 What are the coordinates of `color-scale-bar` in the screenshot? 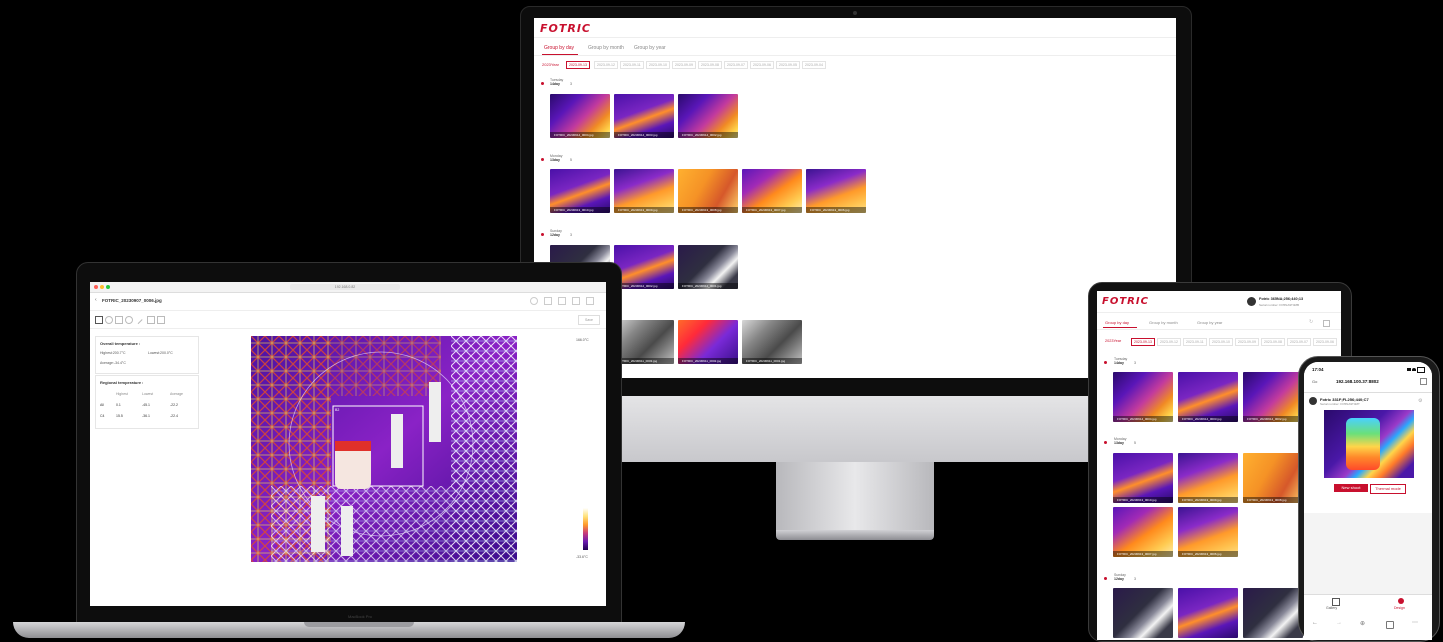 It's located at (585, 529).